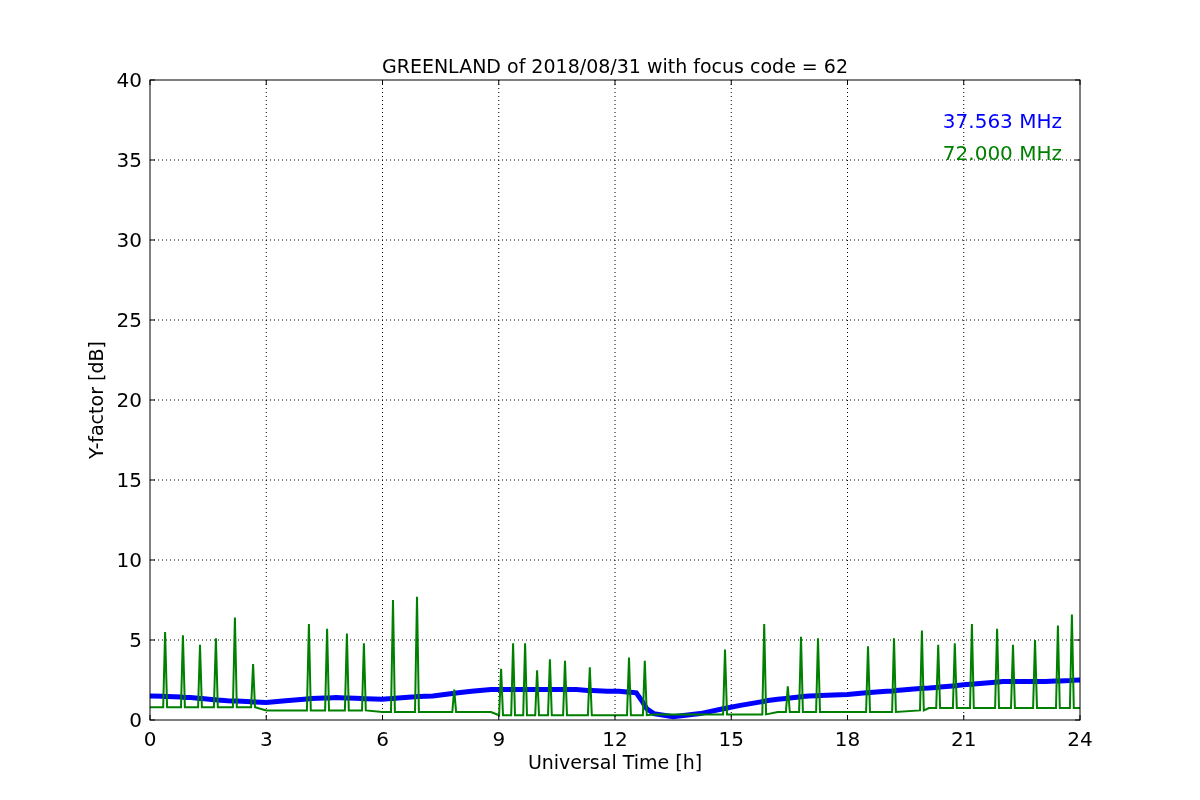  I want to click on tick-label: 9, so click(499, 739).